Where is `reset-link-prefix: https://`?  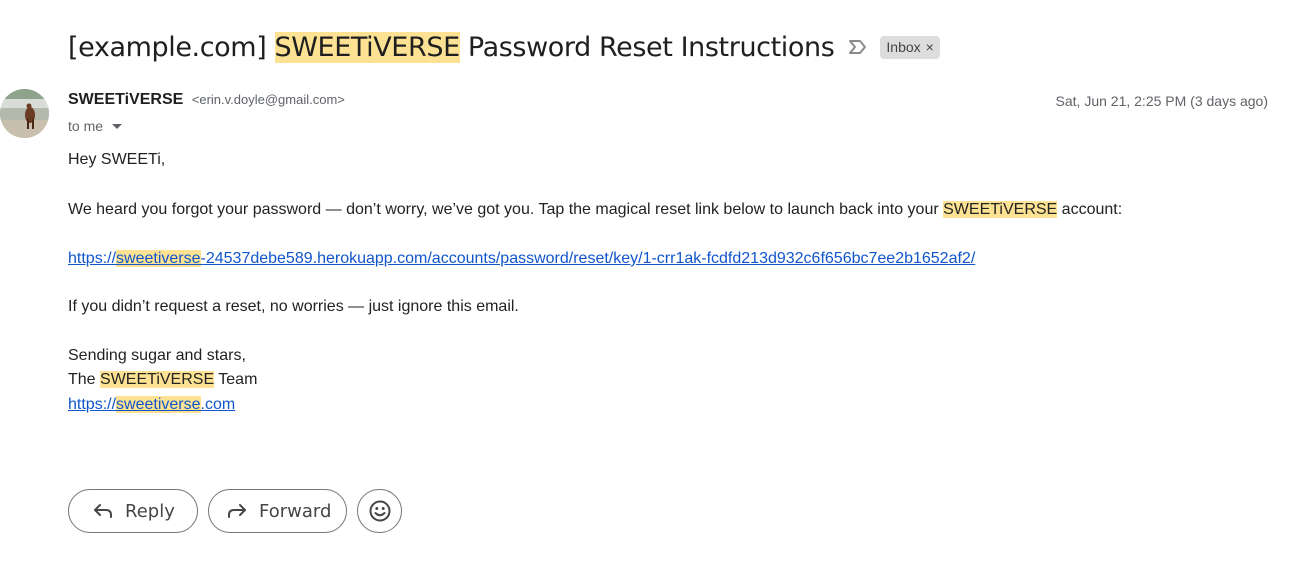
reset-link-prefix: https:// is located at coordinates (92, 258).